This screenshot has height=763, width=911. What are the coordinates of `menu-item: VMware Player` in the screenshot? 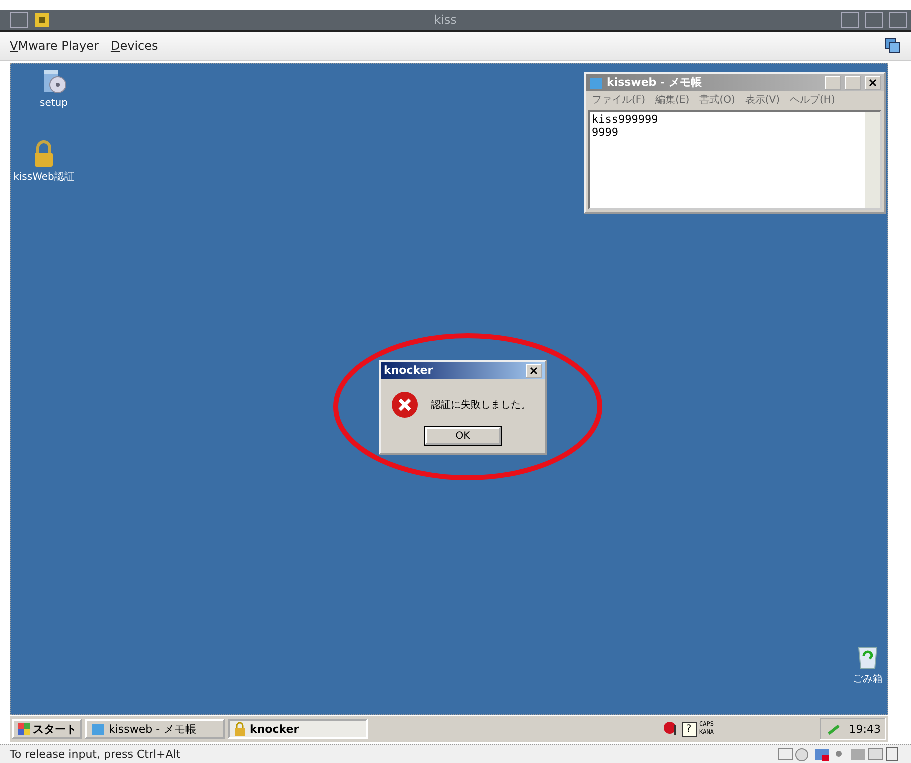 It's located at (54, 46).